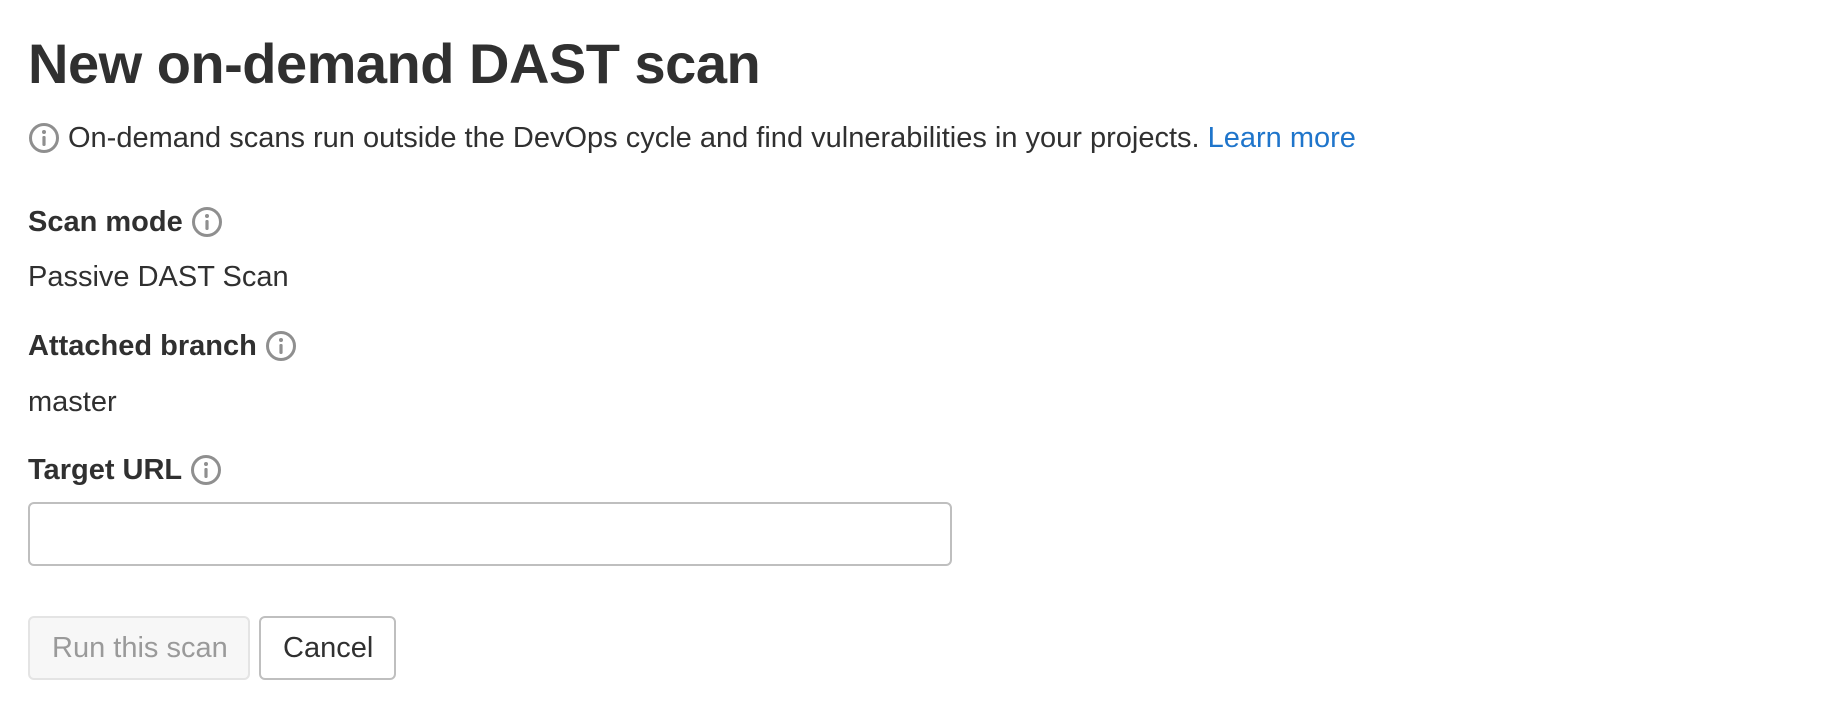  I want to click on target-url-label: Target URL, so click(125, 470).